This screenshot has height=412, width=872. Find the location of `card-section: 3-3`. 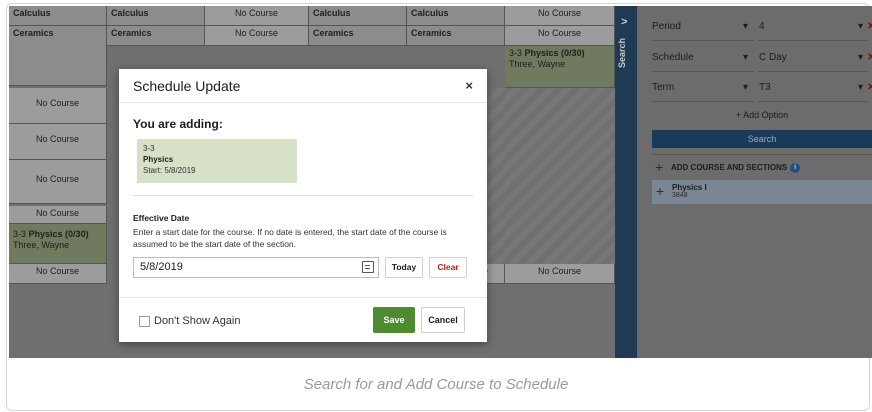

card-section: 3-3 is located at coordinates (149, 148).